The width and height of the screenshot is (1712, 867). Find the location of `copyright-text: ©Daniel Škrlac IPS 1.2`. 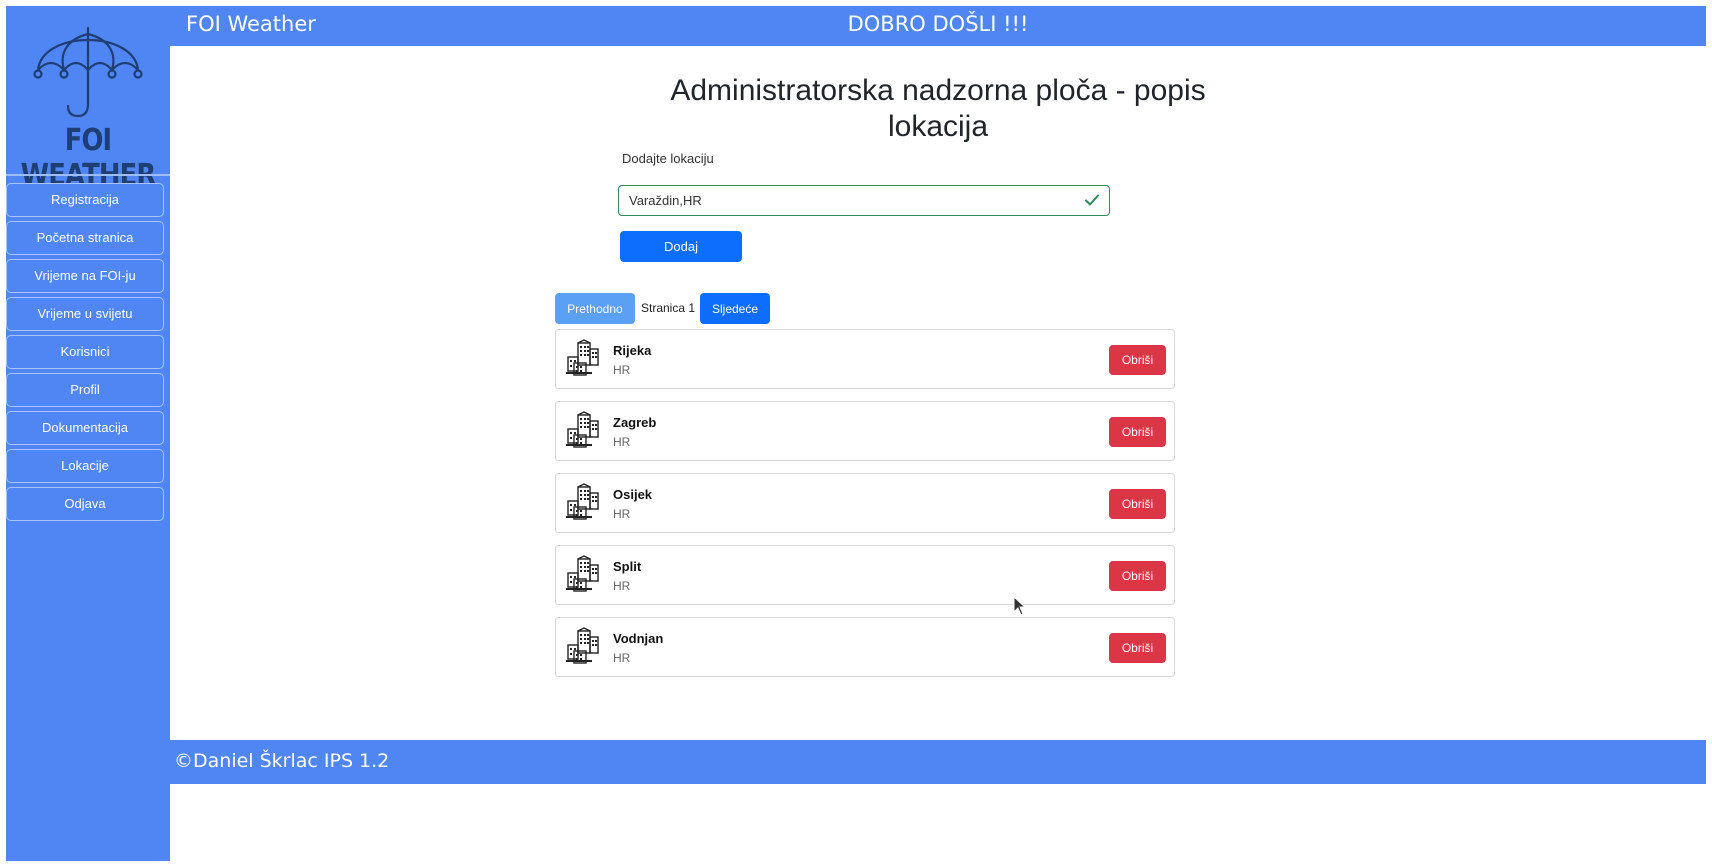

copyright-text: ©Daniel Škrlac IPS 1.2 is located at coordinates (282, 761).